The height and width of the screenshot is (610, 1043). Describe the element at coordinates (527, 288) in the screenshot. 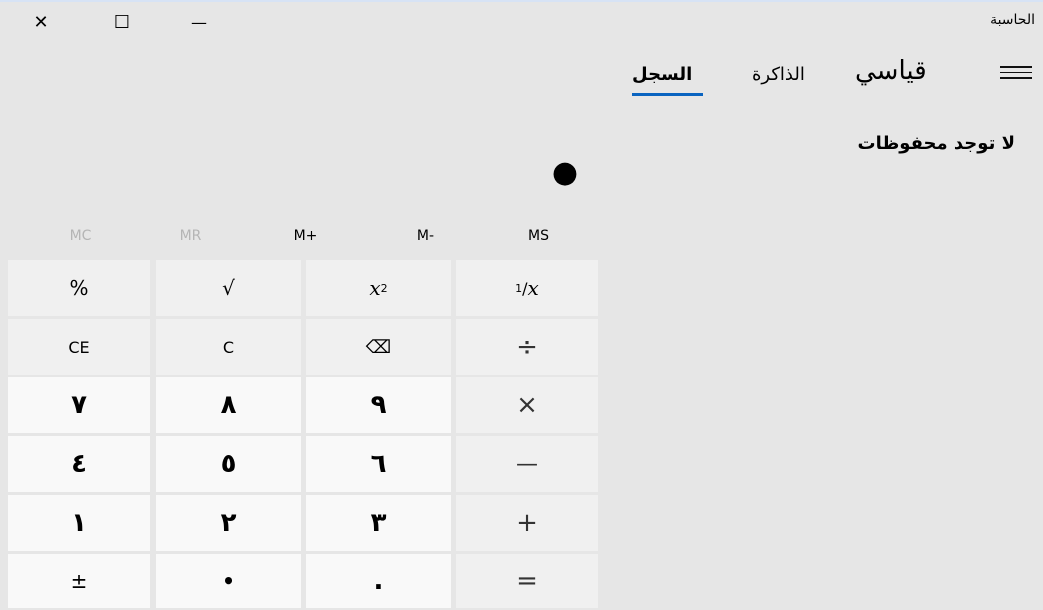

I see `reciprocal-button: 1/x` at that location.